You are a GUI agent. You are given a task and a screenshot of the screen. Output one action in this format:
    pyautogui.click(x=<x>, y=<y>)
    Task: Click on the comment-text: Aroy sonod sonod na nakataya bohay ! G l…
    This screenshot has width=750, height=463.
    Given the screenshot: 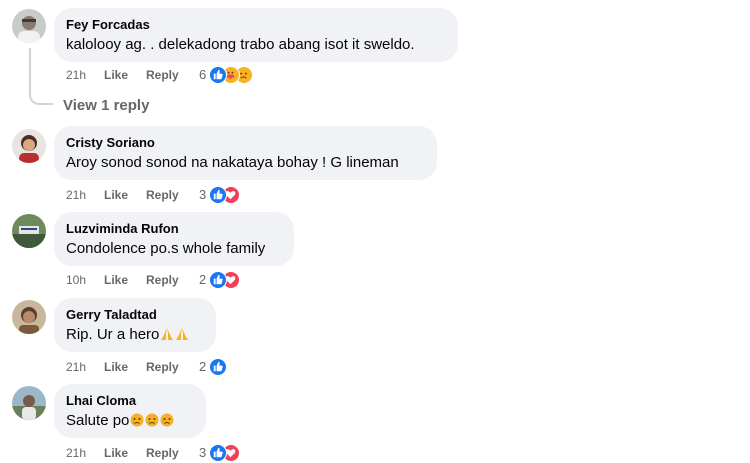 What is the action you would take?
    pyautogui.click(x=232, y=162)
    